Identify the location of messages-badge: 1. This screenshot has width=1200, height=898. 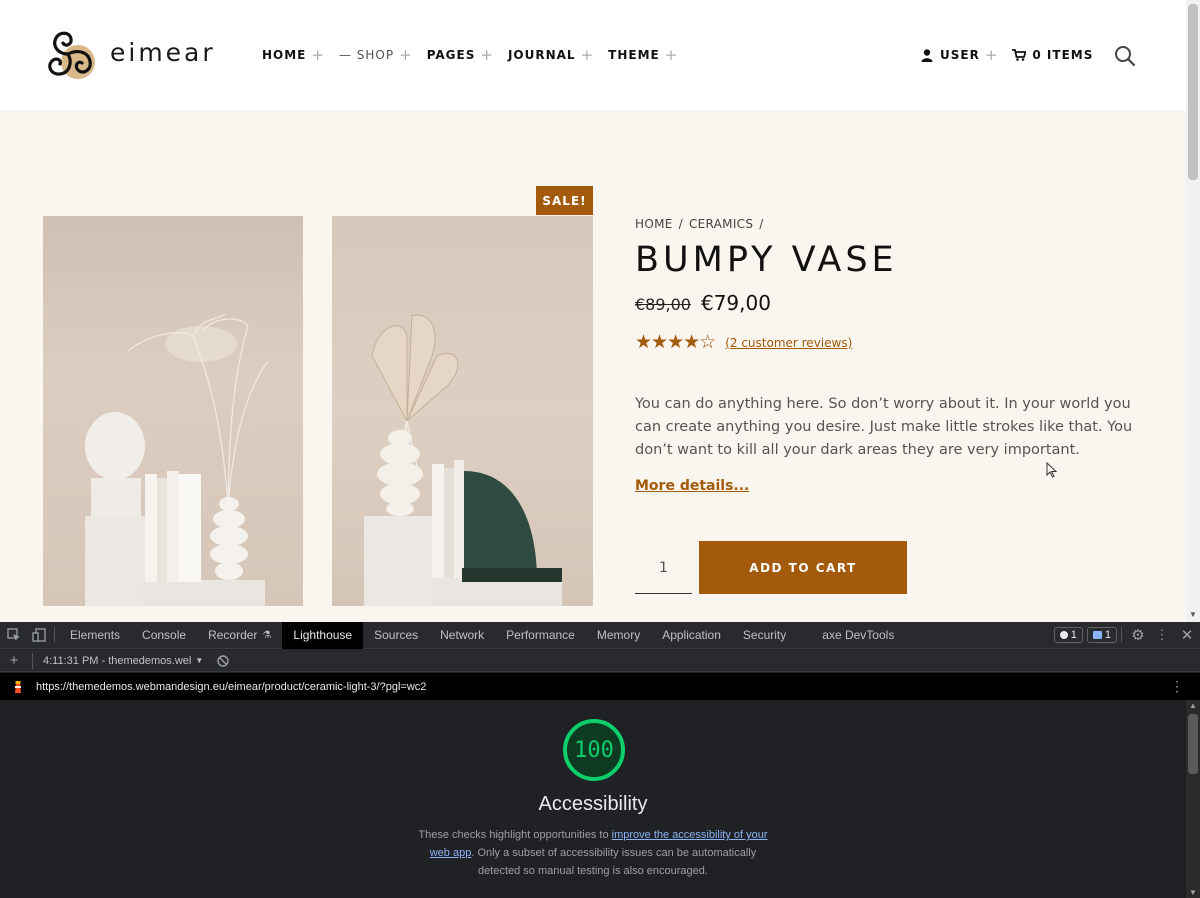
(1101, 635).